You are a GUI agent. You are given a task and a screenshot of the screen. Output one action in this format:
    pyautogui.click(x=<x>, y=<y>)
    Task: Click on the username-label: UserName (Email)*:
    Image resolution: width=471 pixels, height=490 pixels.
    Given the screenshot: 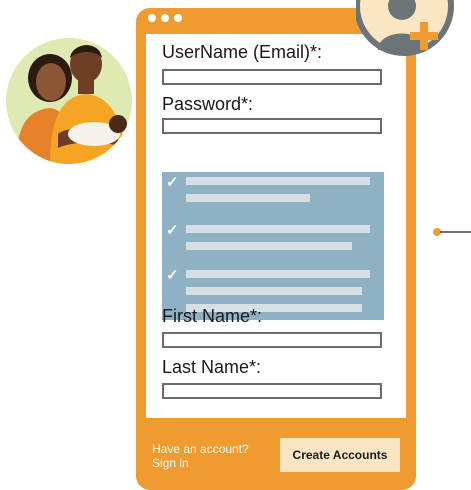 What is the action you would take?
    pyautogui.click(x=242, y=52)
    